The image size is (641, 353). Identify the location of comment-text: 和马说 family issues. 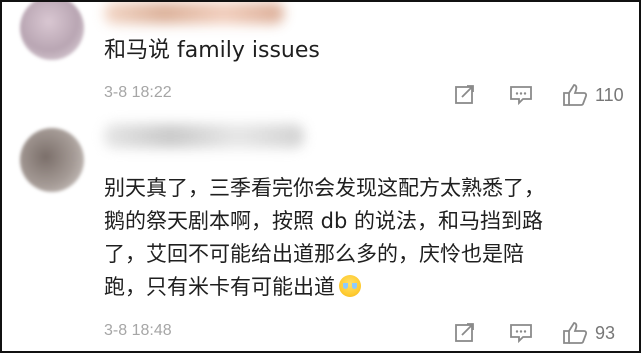
(212, 51).